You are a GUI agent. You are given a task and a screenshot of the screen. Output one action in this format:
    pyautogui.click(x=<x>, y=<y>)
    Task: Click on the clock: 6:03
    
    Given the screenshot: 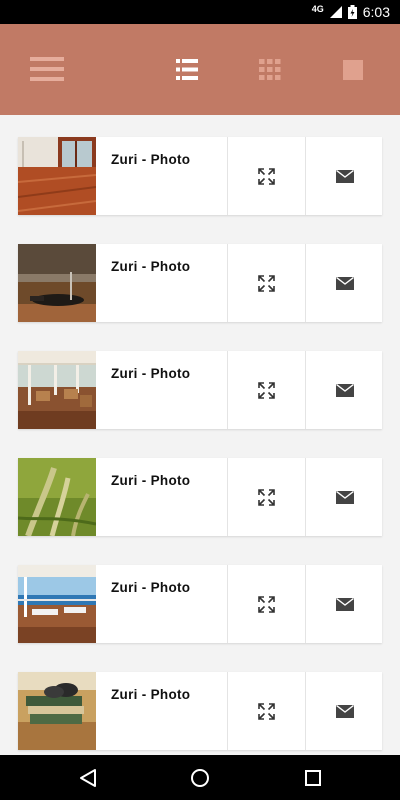 What is the action you would take?
    pyautogui.click(x=376, y=12)
    